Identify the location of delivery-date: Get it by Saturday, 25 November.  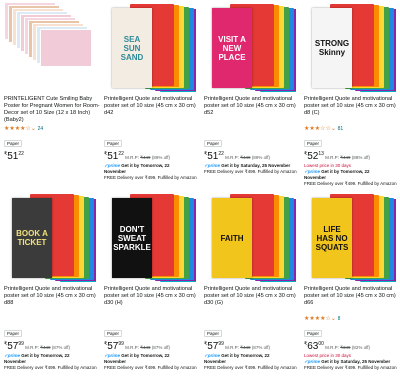
(256, 165).